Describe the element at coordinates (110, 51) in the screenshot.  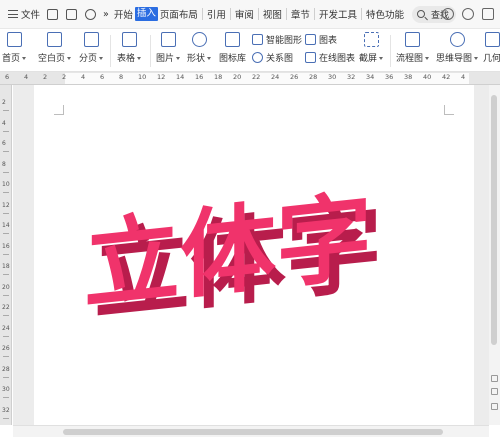
I see `ribbon-separator` at that location.